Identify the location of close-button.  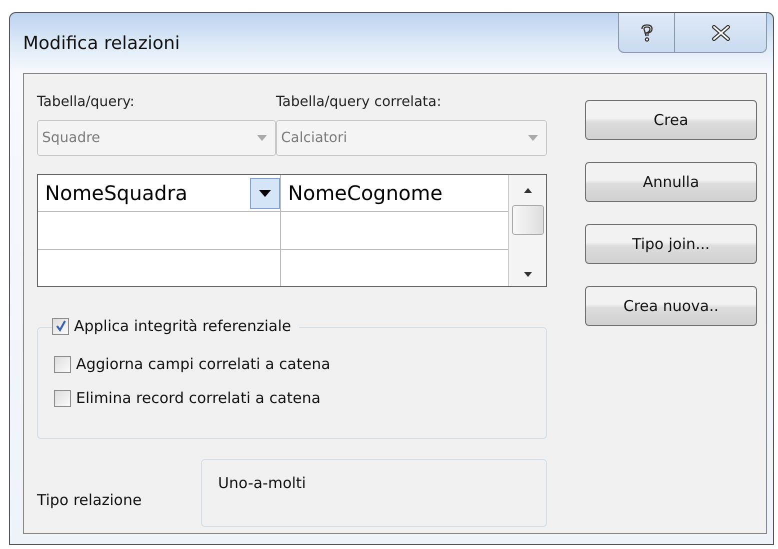
(721, 33).